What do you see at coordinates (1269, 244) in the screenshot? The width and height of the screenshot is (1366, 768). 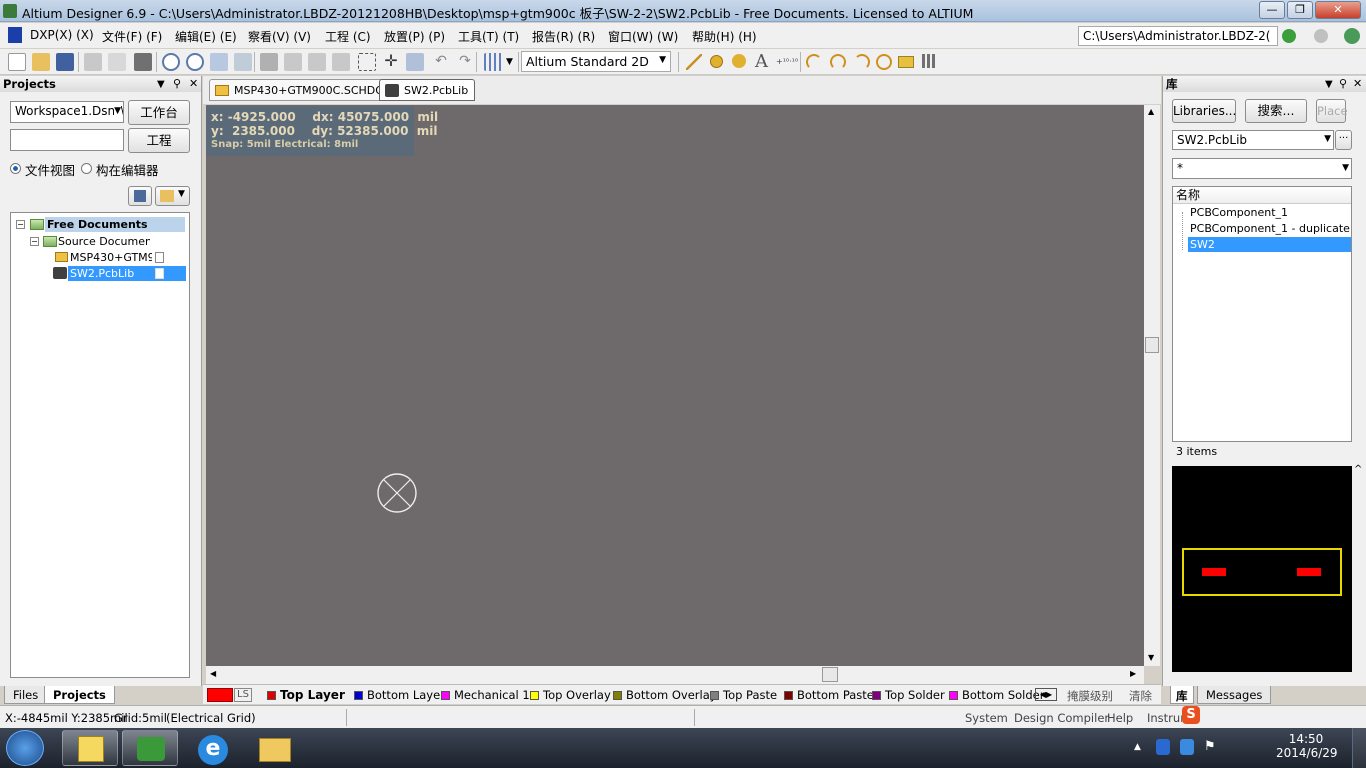 I see `list-item-selected: SW2` at bounding box center [1269, 244].